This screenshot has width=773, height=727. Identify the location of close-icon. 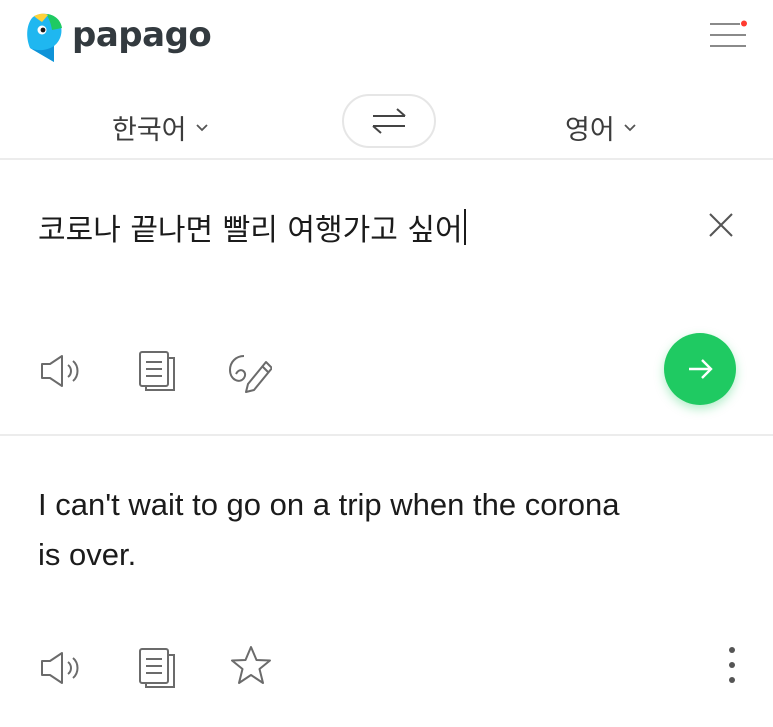
(721, 225).